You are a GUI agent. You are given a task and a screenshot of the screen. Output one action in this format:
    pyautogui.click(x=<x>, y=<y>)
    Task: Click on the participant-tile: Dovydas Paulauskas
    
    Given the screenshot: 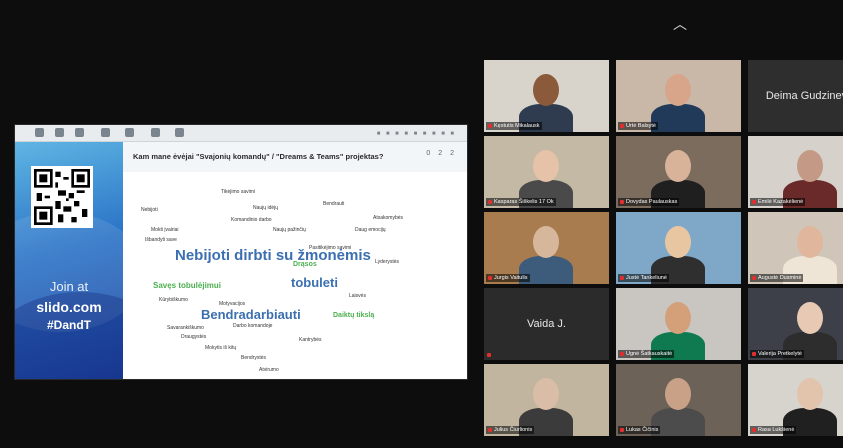 What is the action you would take?
    pyautogui.click(x=678, y=172)
    